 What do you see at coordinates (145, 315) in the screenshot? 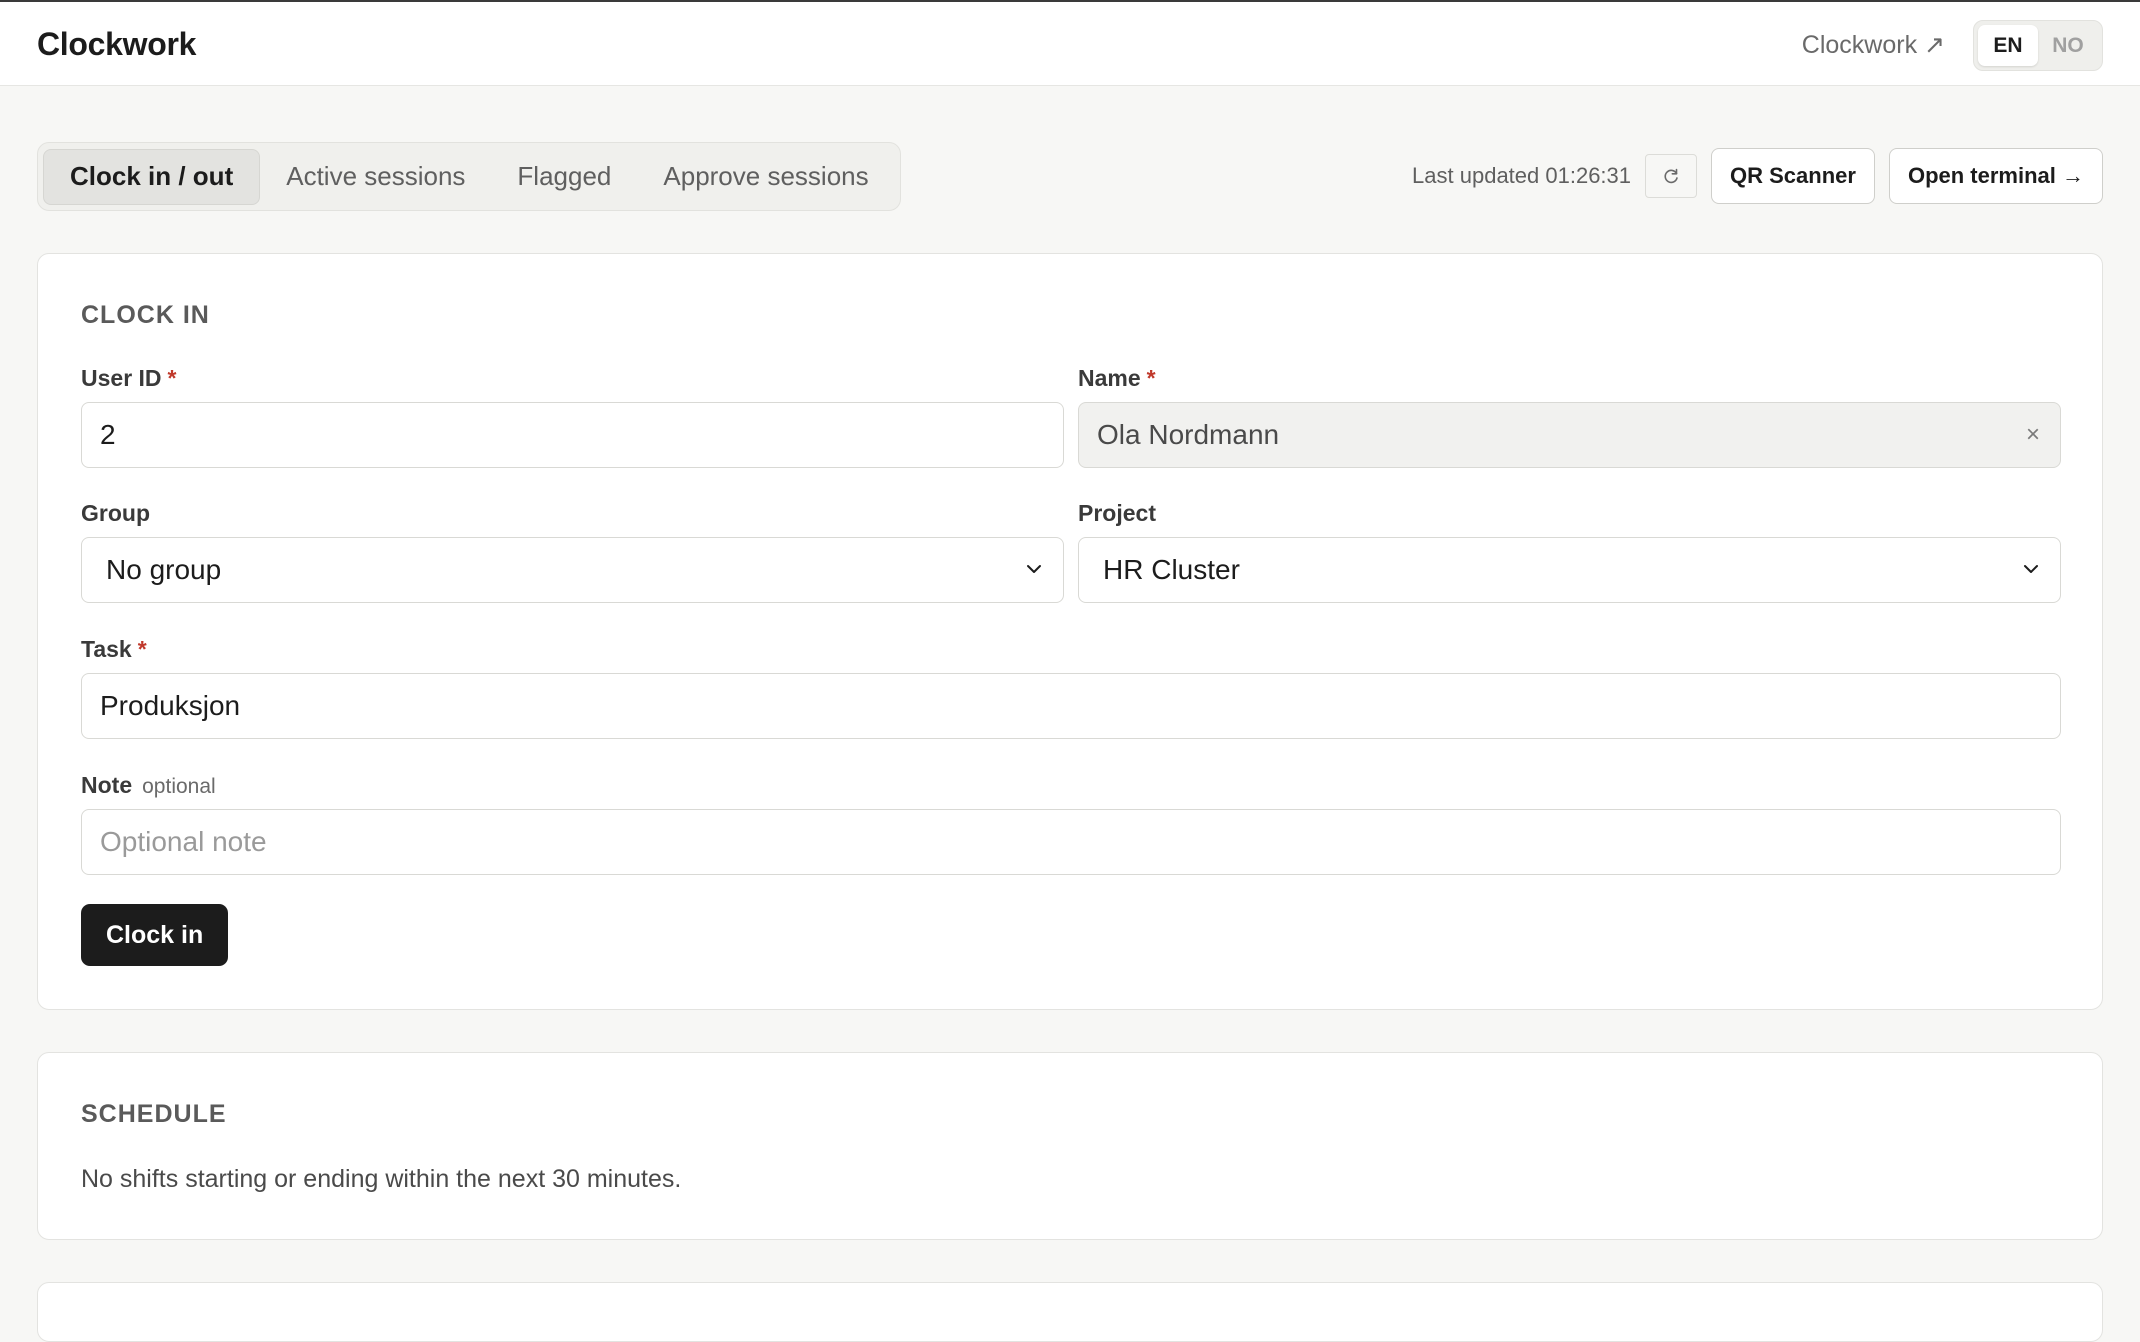
I see `clock-in-title: CLOCK IN` at bounding box center [145, 315].